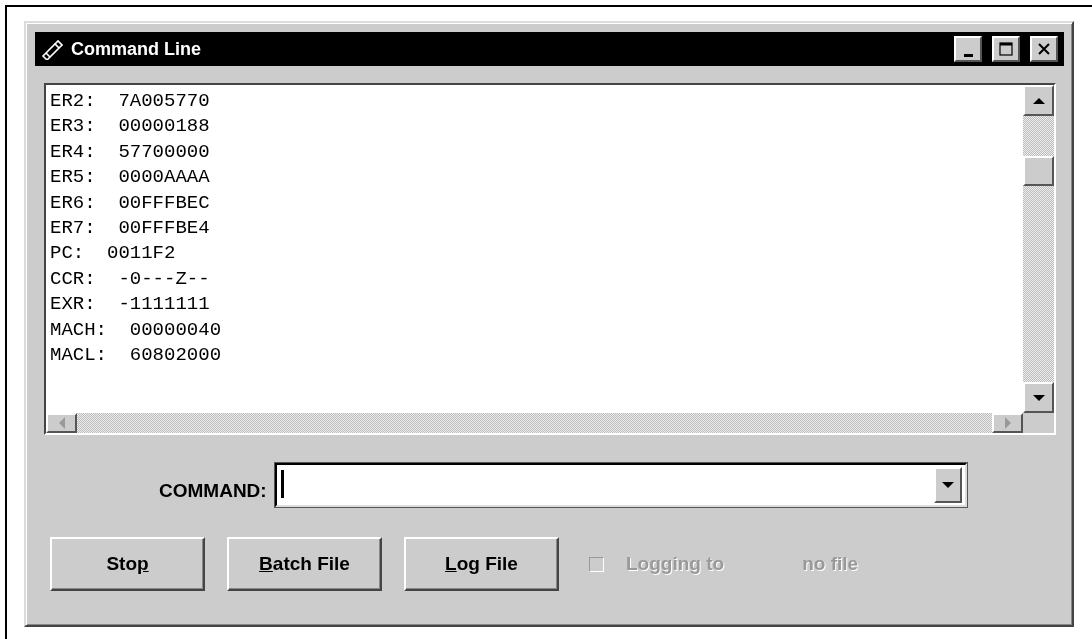  What do you see at coordinates (136, 49) in the screenshot?
I see `window-title: Command Line` at bounding box center [136, 49].